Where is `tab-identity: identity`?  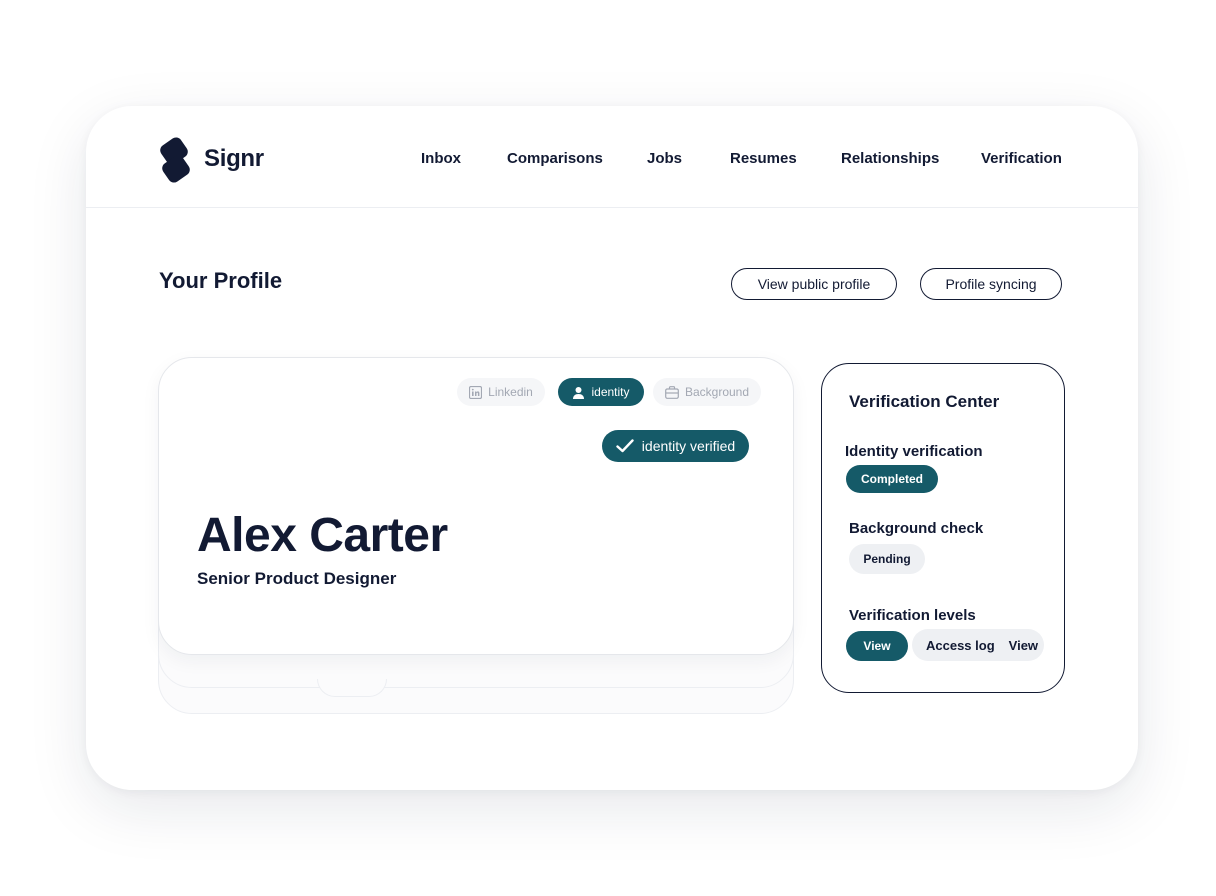 tab-identity: identity is located at coordinates (601, 392).